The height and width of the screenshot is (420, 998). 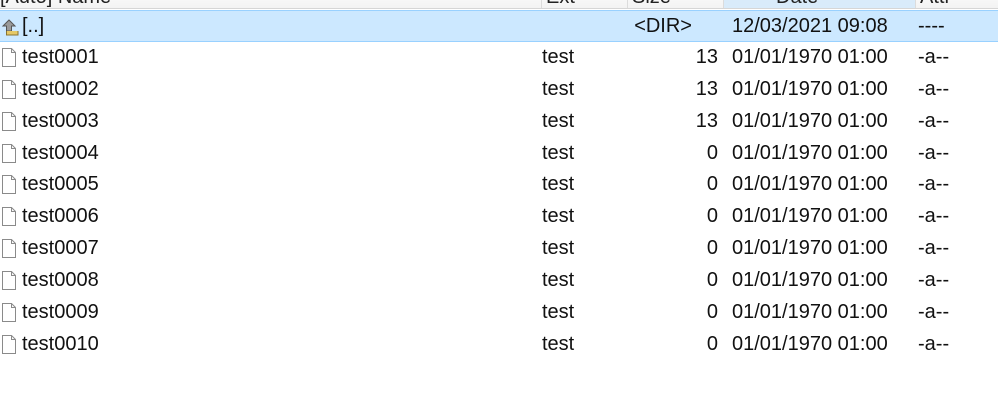 What do you see at coordinates (60, 216) in the screenshot?
I see `row-name: test0006` at bounding box center [60, 216].